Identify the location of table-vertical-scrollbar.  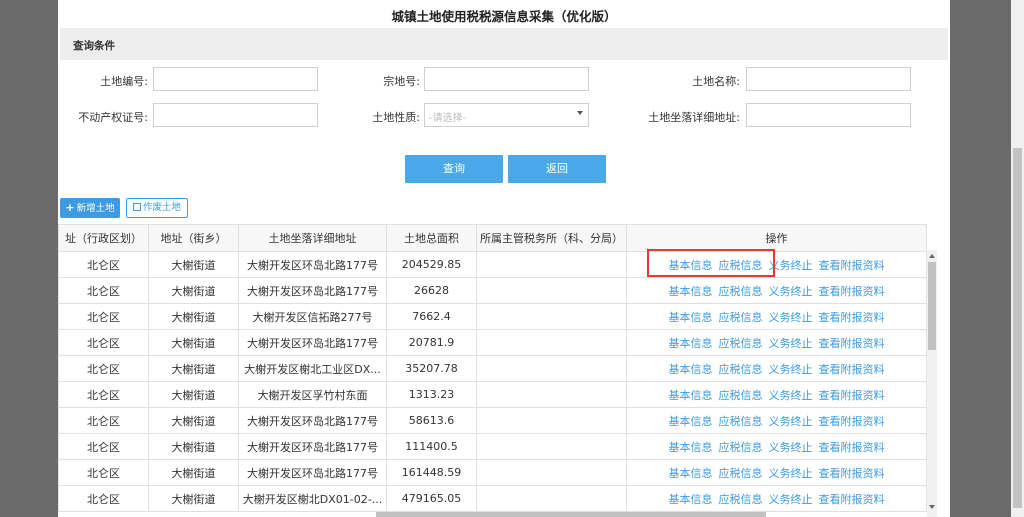
(932, 383).